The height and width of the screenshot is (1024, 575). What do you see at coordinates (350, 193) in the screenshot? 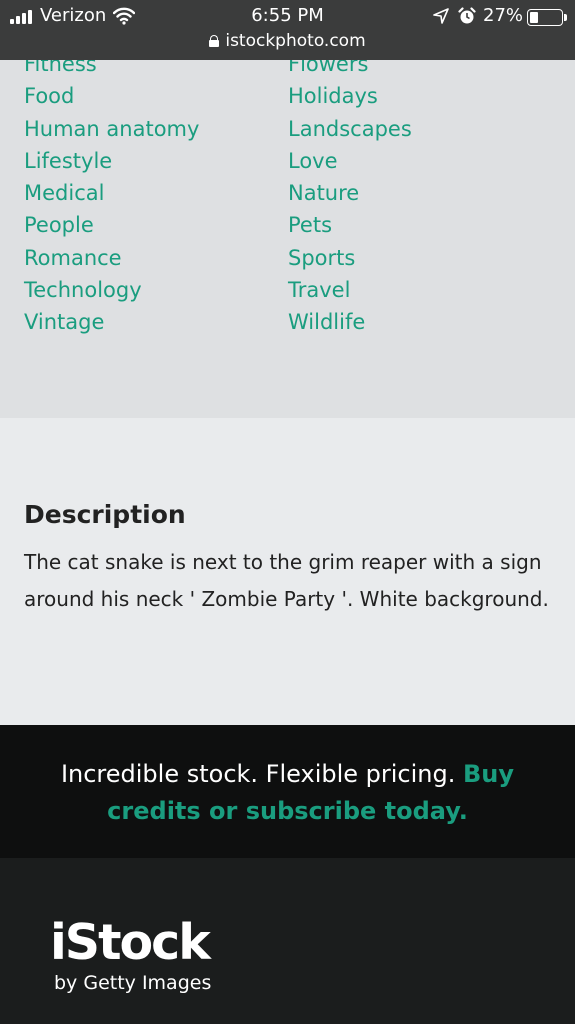
I see `category-link: Nature` at bounding box center [350, 193].